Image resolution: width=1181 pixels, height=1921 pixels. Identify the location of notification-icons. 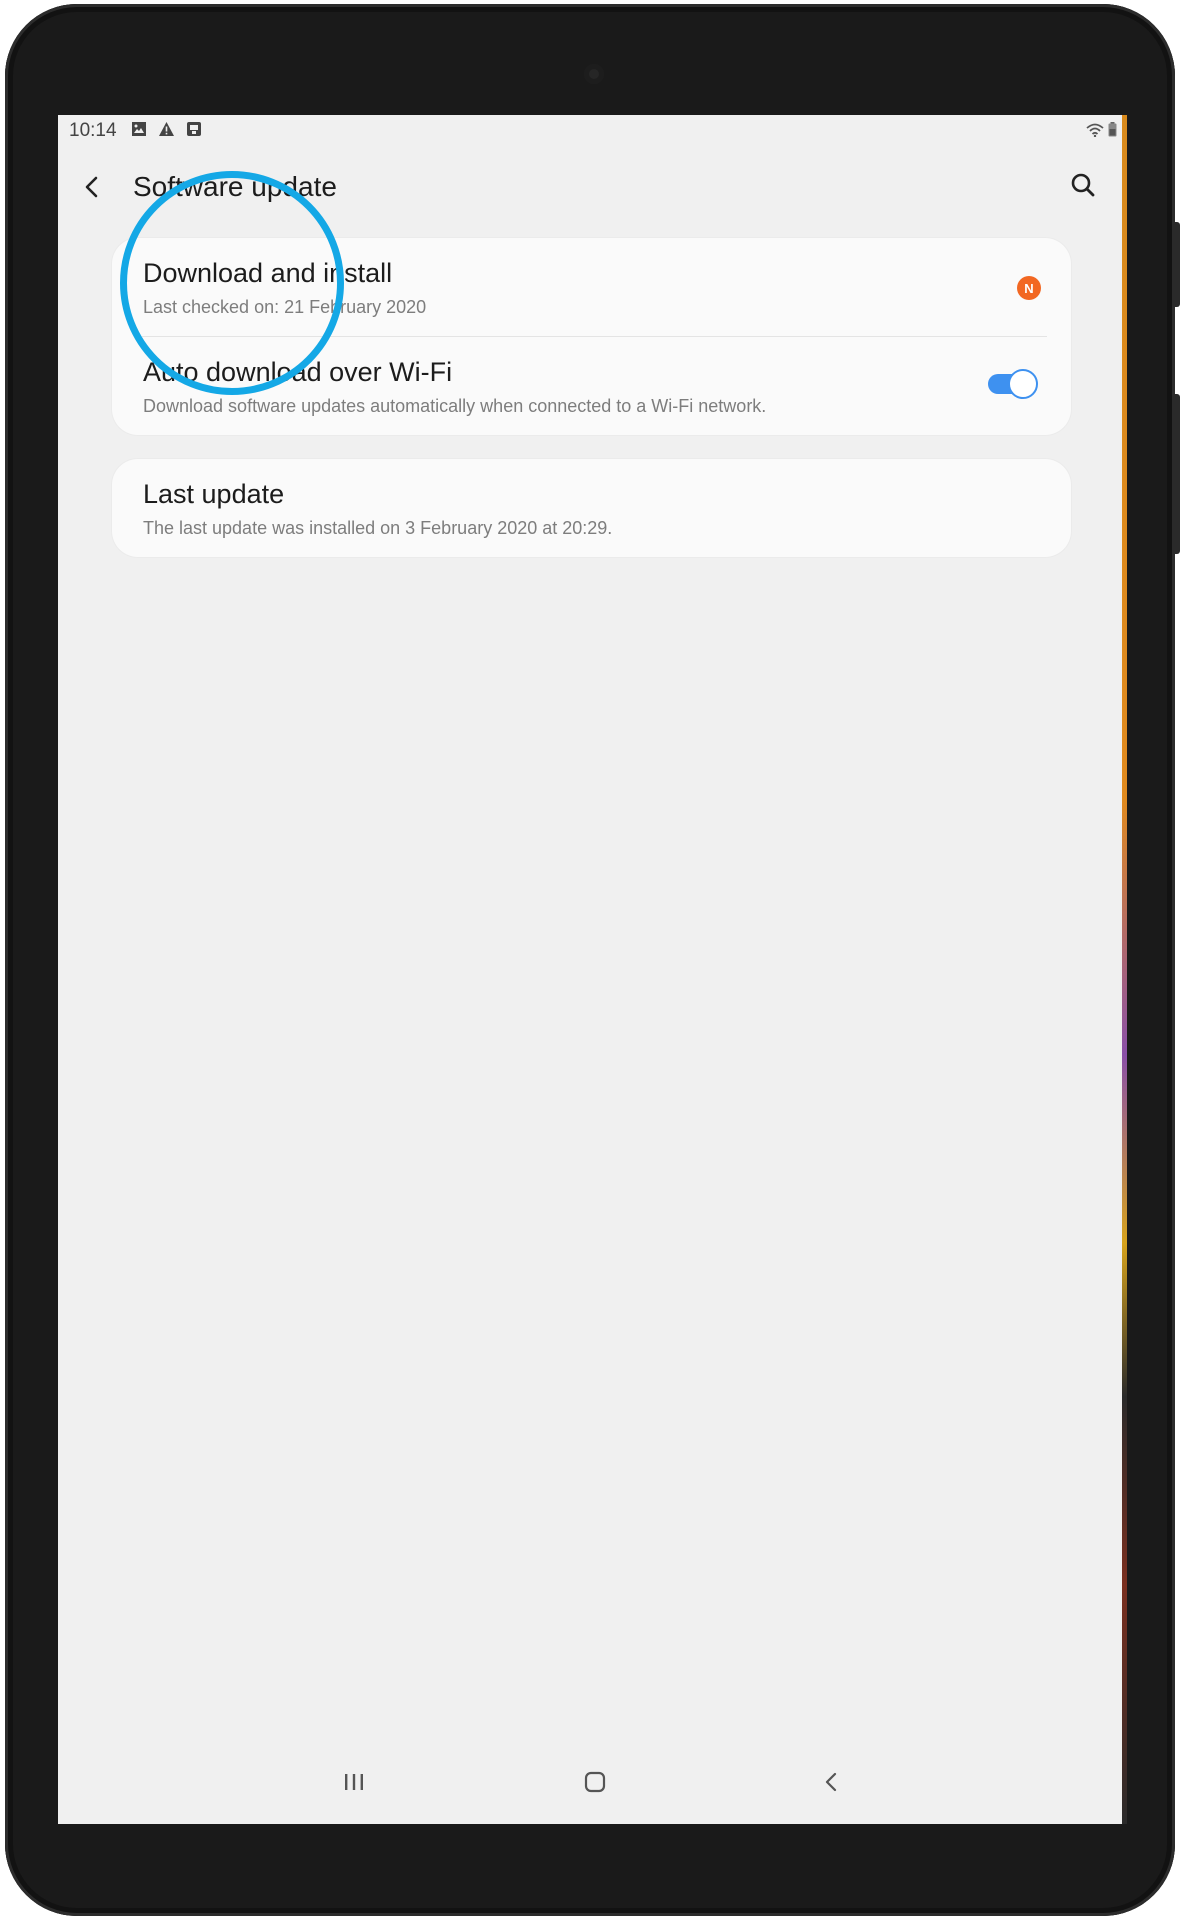
(166, 129).